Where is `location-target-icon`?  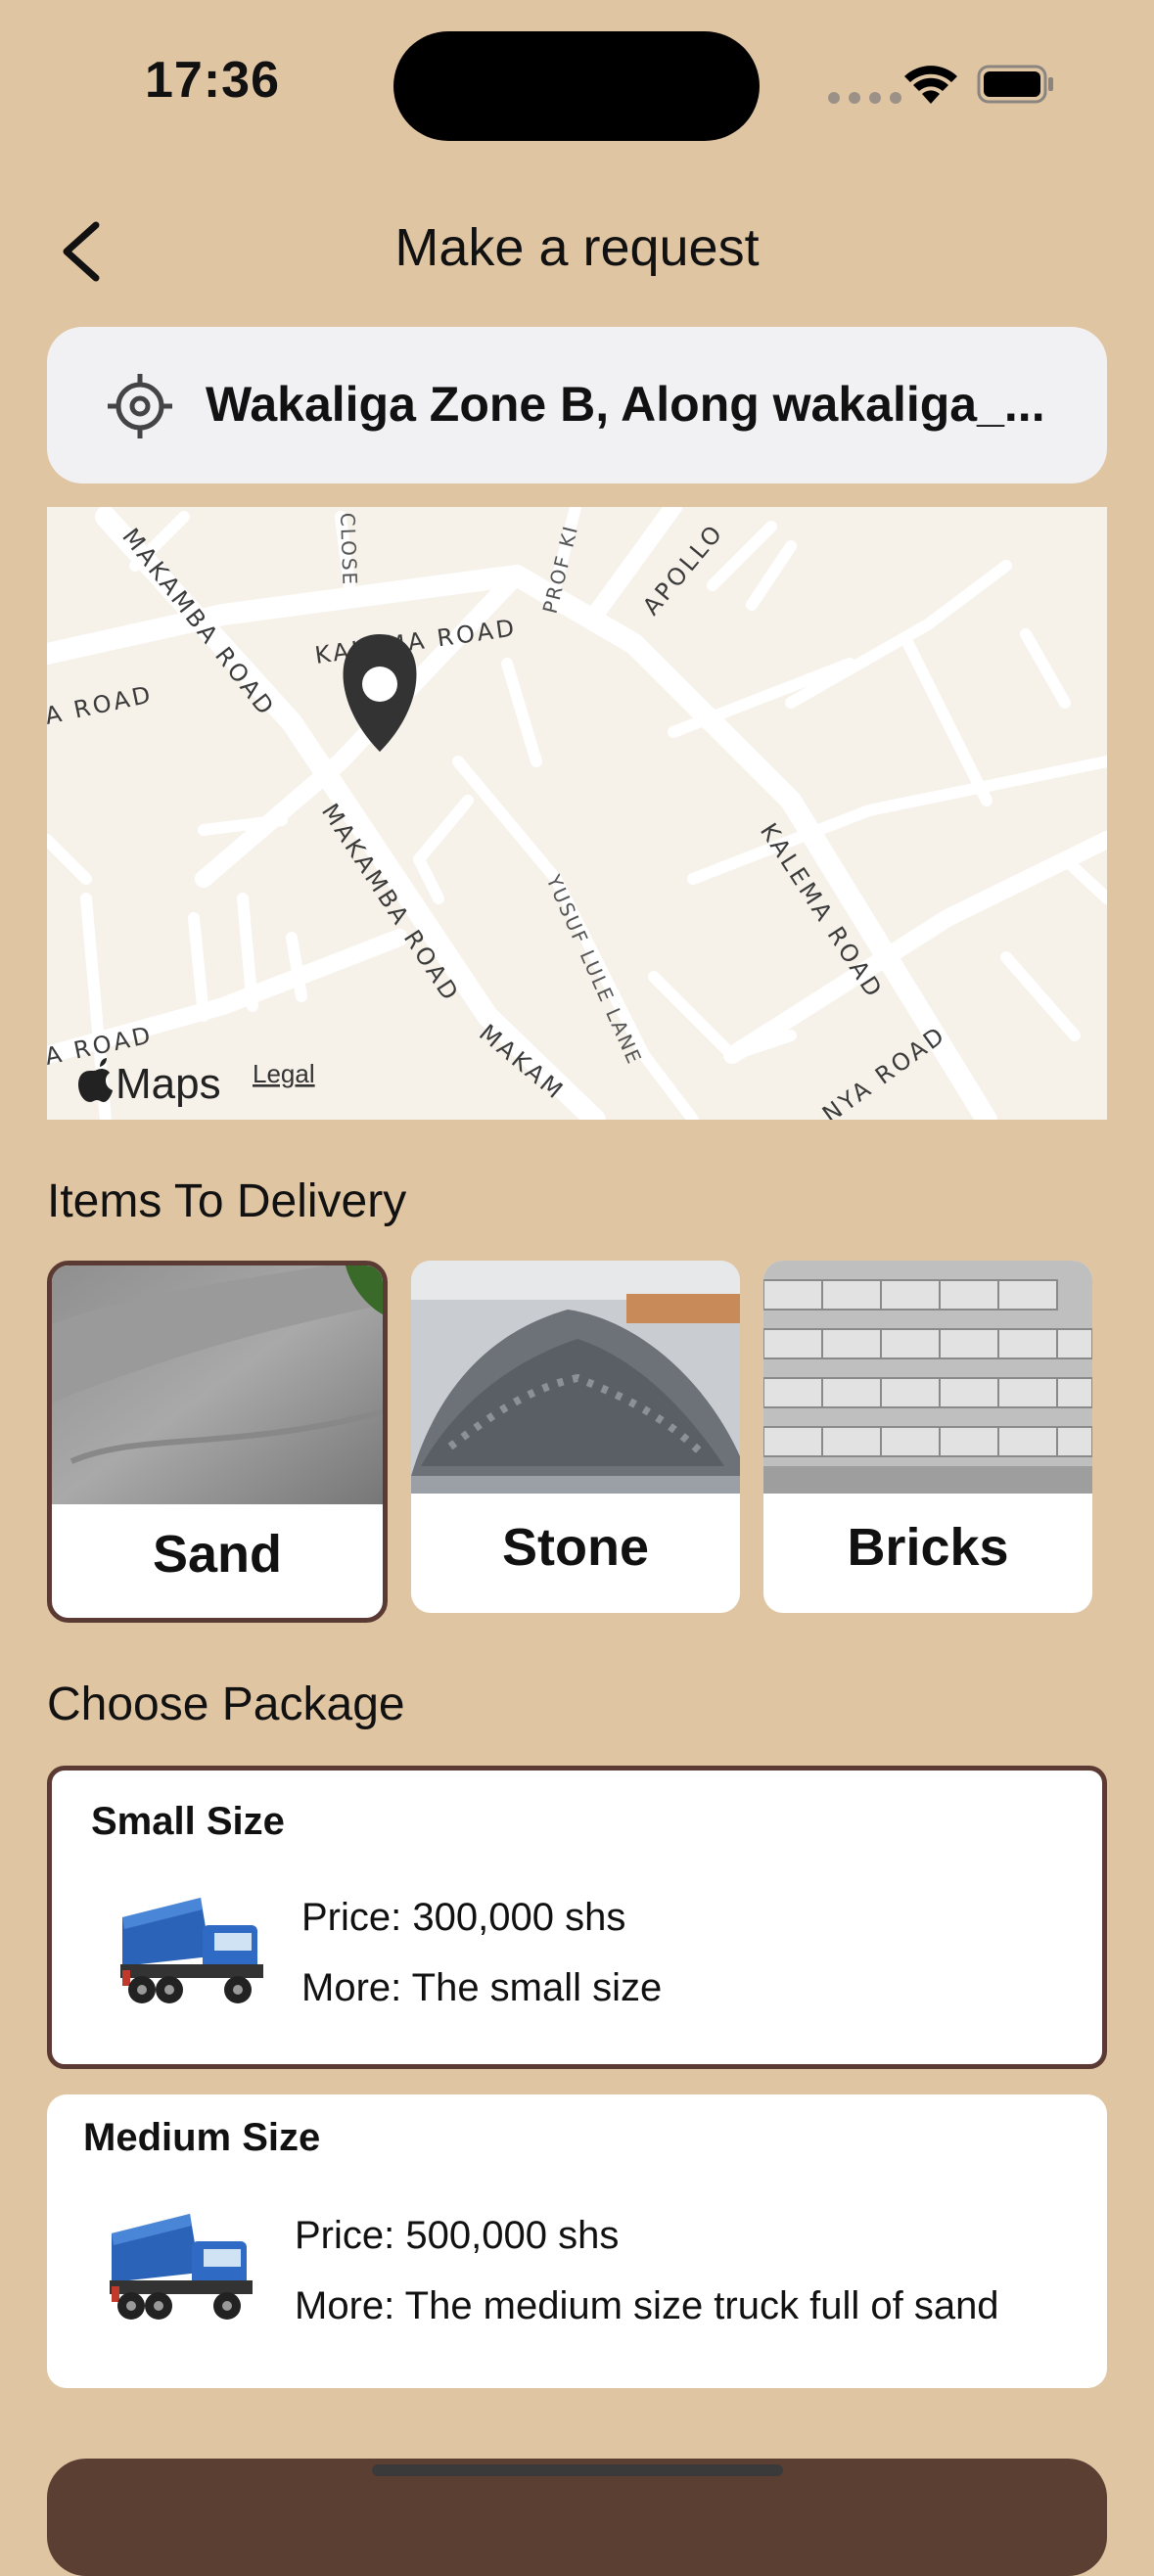
location-target-icon is located at coordinates (140, 406).